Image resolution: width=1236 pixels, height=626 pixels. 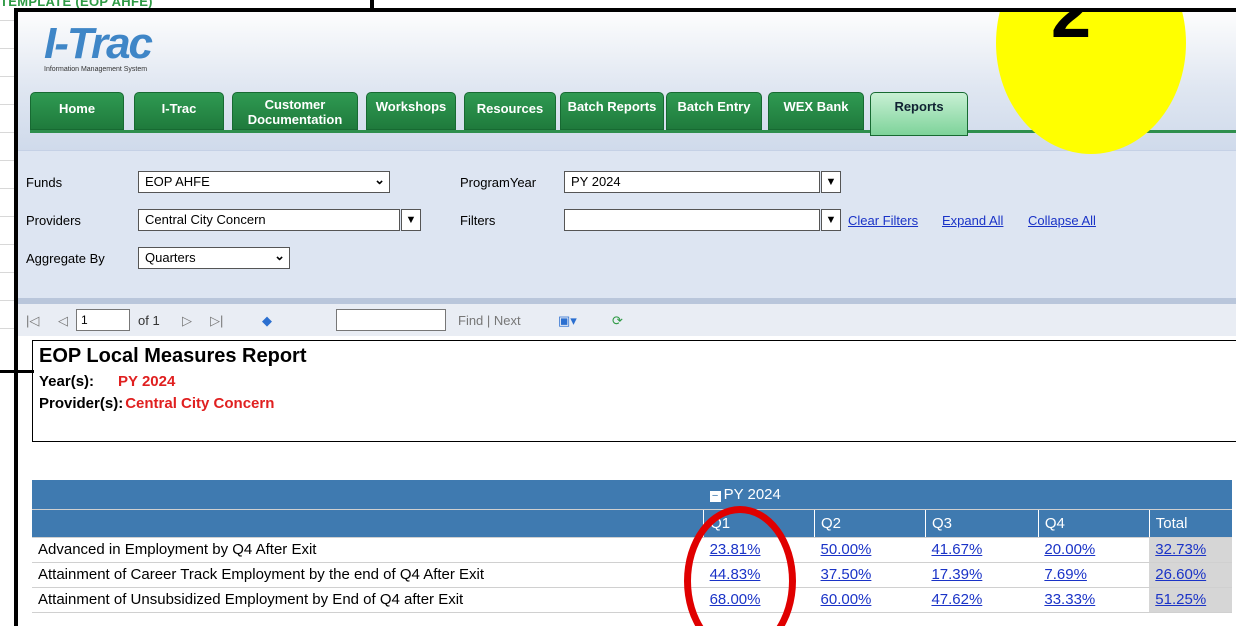 What do you see at coordinates (200, 403) in the screenshot?
I see `provider-value: Central City Concern` at bounding box center [200, 403].